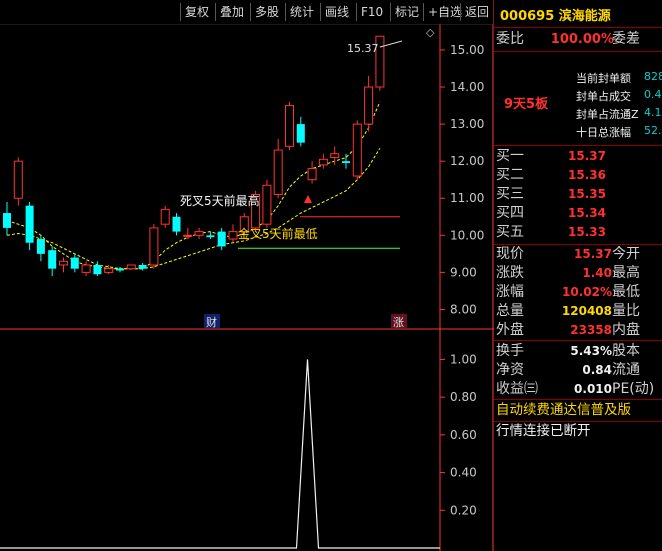 The height and width of the screenshot is (551, 662). I want to click on stat_rows-label: 换手, so click(510, 351).